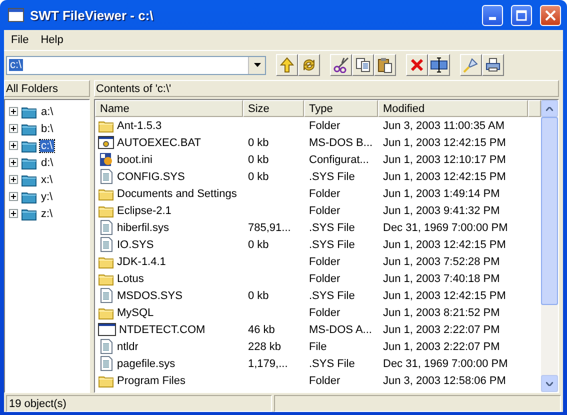 The height and width of the screenshot is (415, 567). I want to click on clipboard-icon, so click(385, 65).